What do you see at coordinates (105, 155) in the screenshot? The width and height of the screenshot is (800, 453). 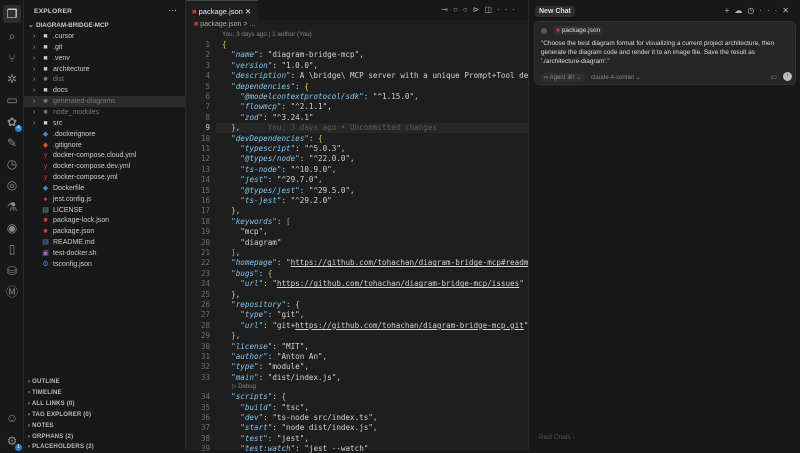 I see `file-item: y docker-compose.cloud.yml` at bounding box center [105, 155].